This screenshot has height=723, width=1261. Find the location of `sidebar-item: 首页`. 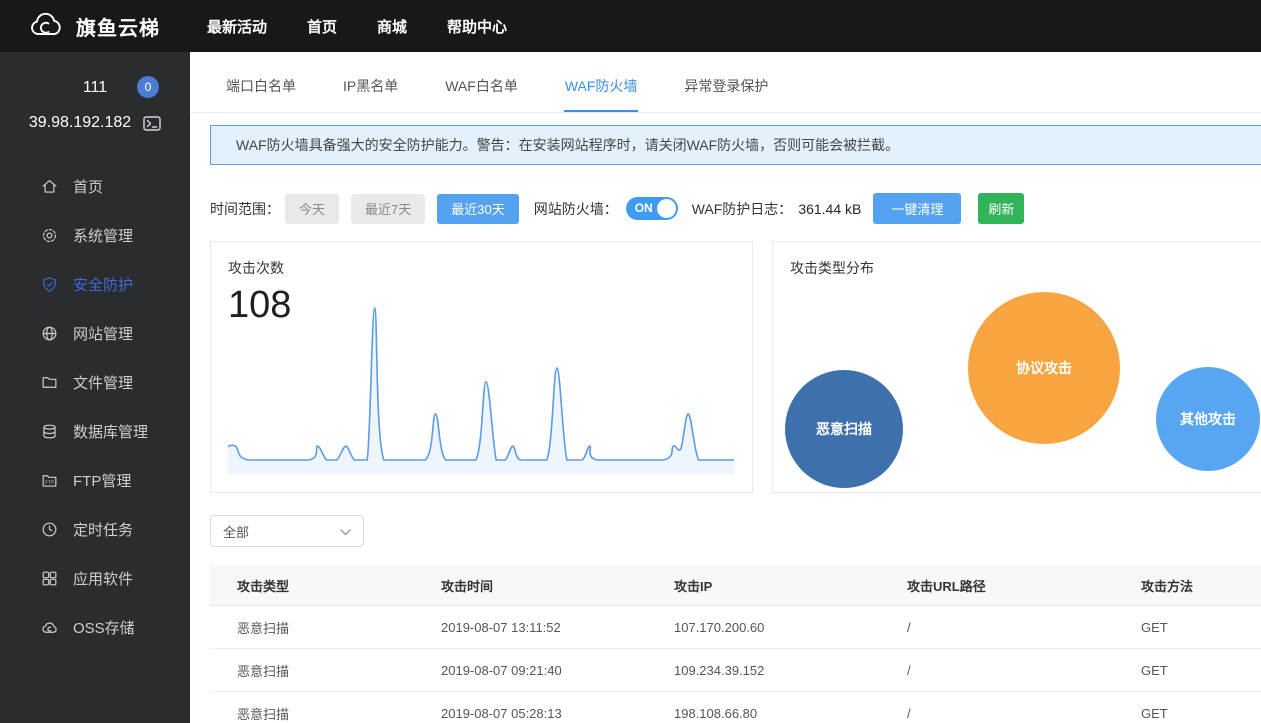

sidebar-item: 首页 is located at coordinates (95, 186).